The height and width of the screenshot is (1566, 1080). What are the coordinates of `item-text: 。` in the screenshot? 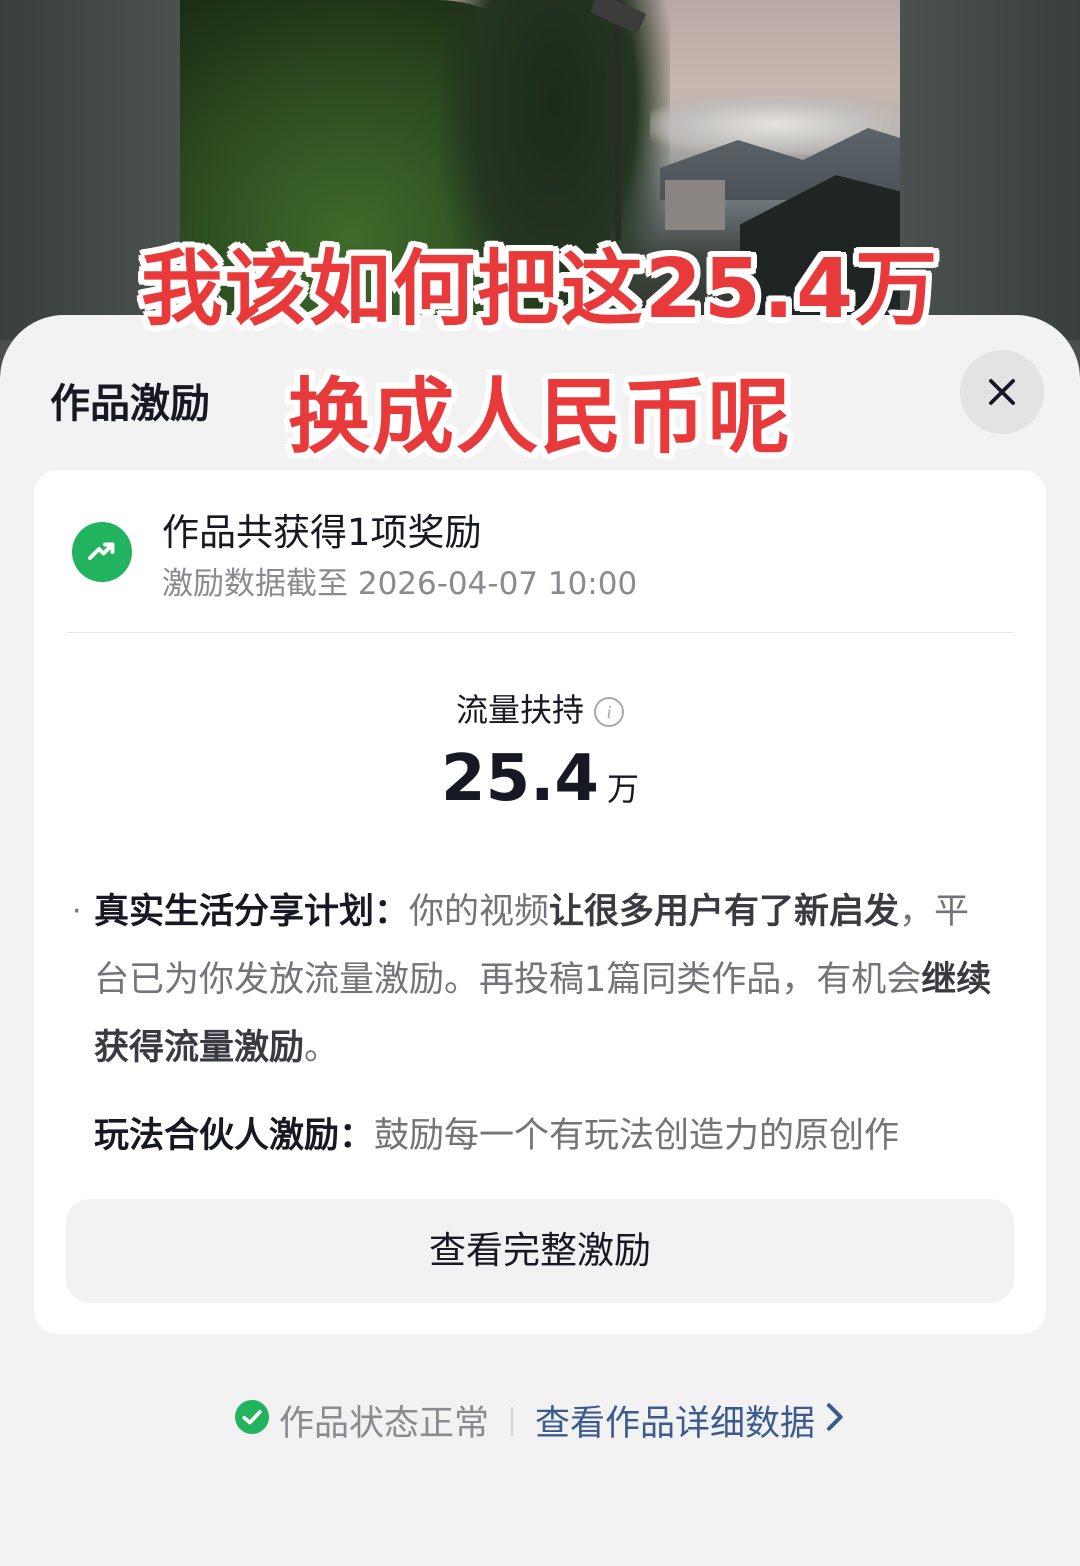 It's located at (322, 1048).